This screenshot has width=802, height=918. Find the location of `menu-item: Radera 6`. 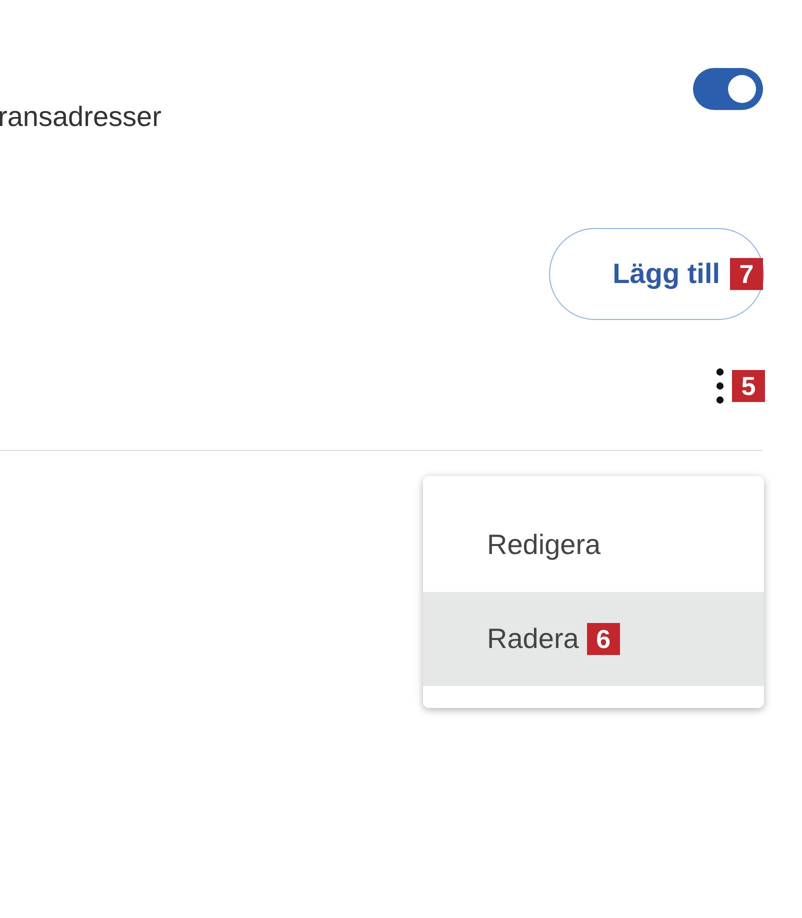

menu-item: Radera 6 is located at coordinates (593, 639).